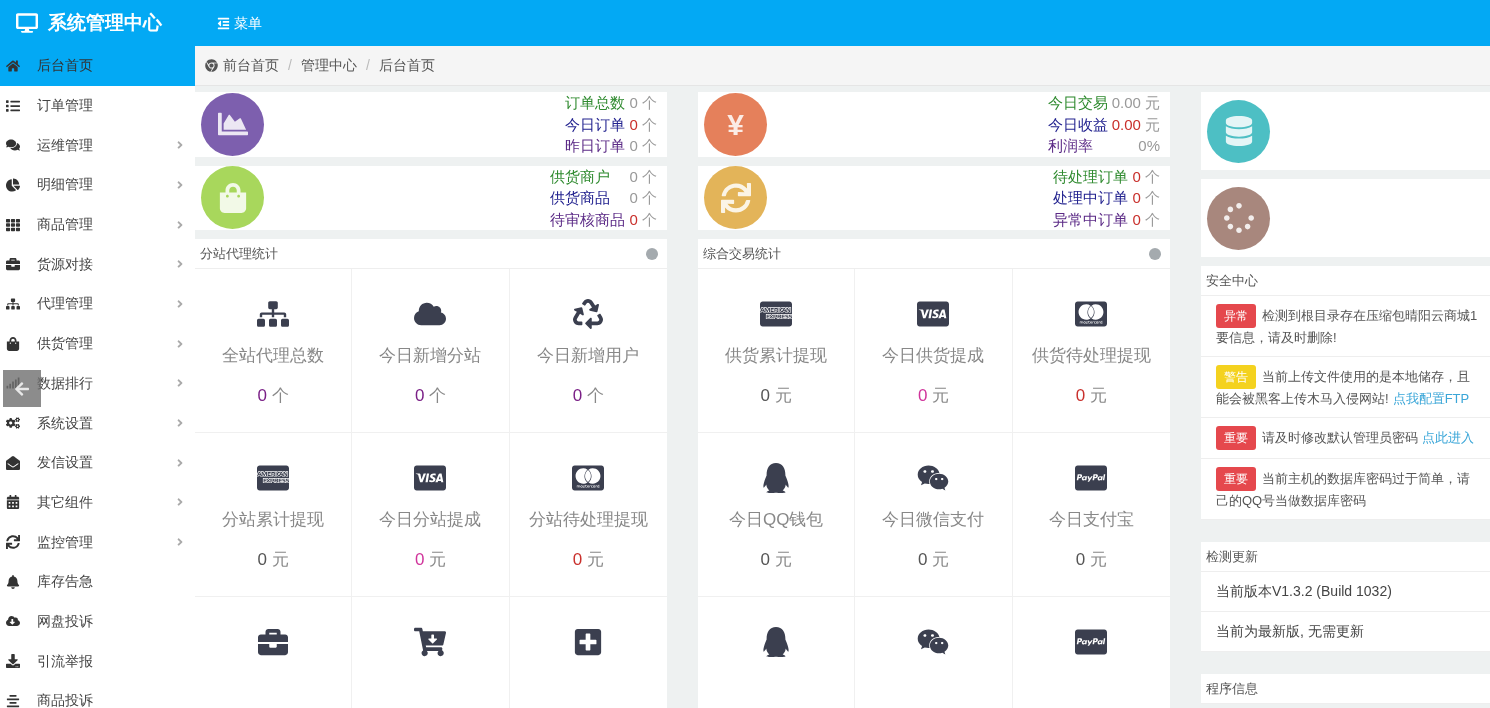  Describe the element at coordinates (328, 65) in the screenshot. I see `breadcrumb-link: 管理中心` at that location.